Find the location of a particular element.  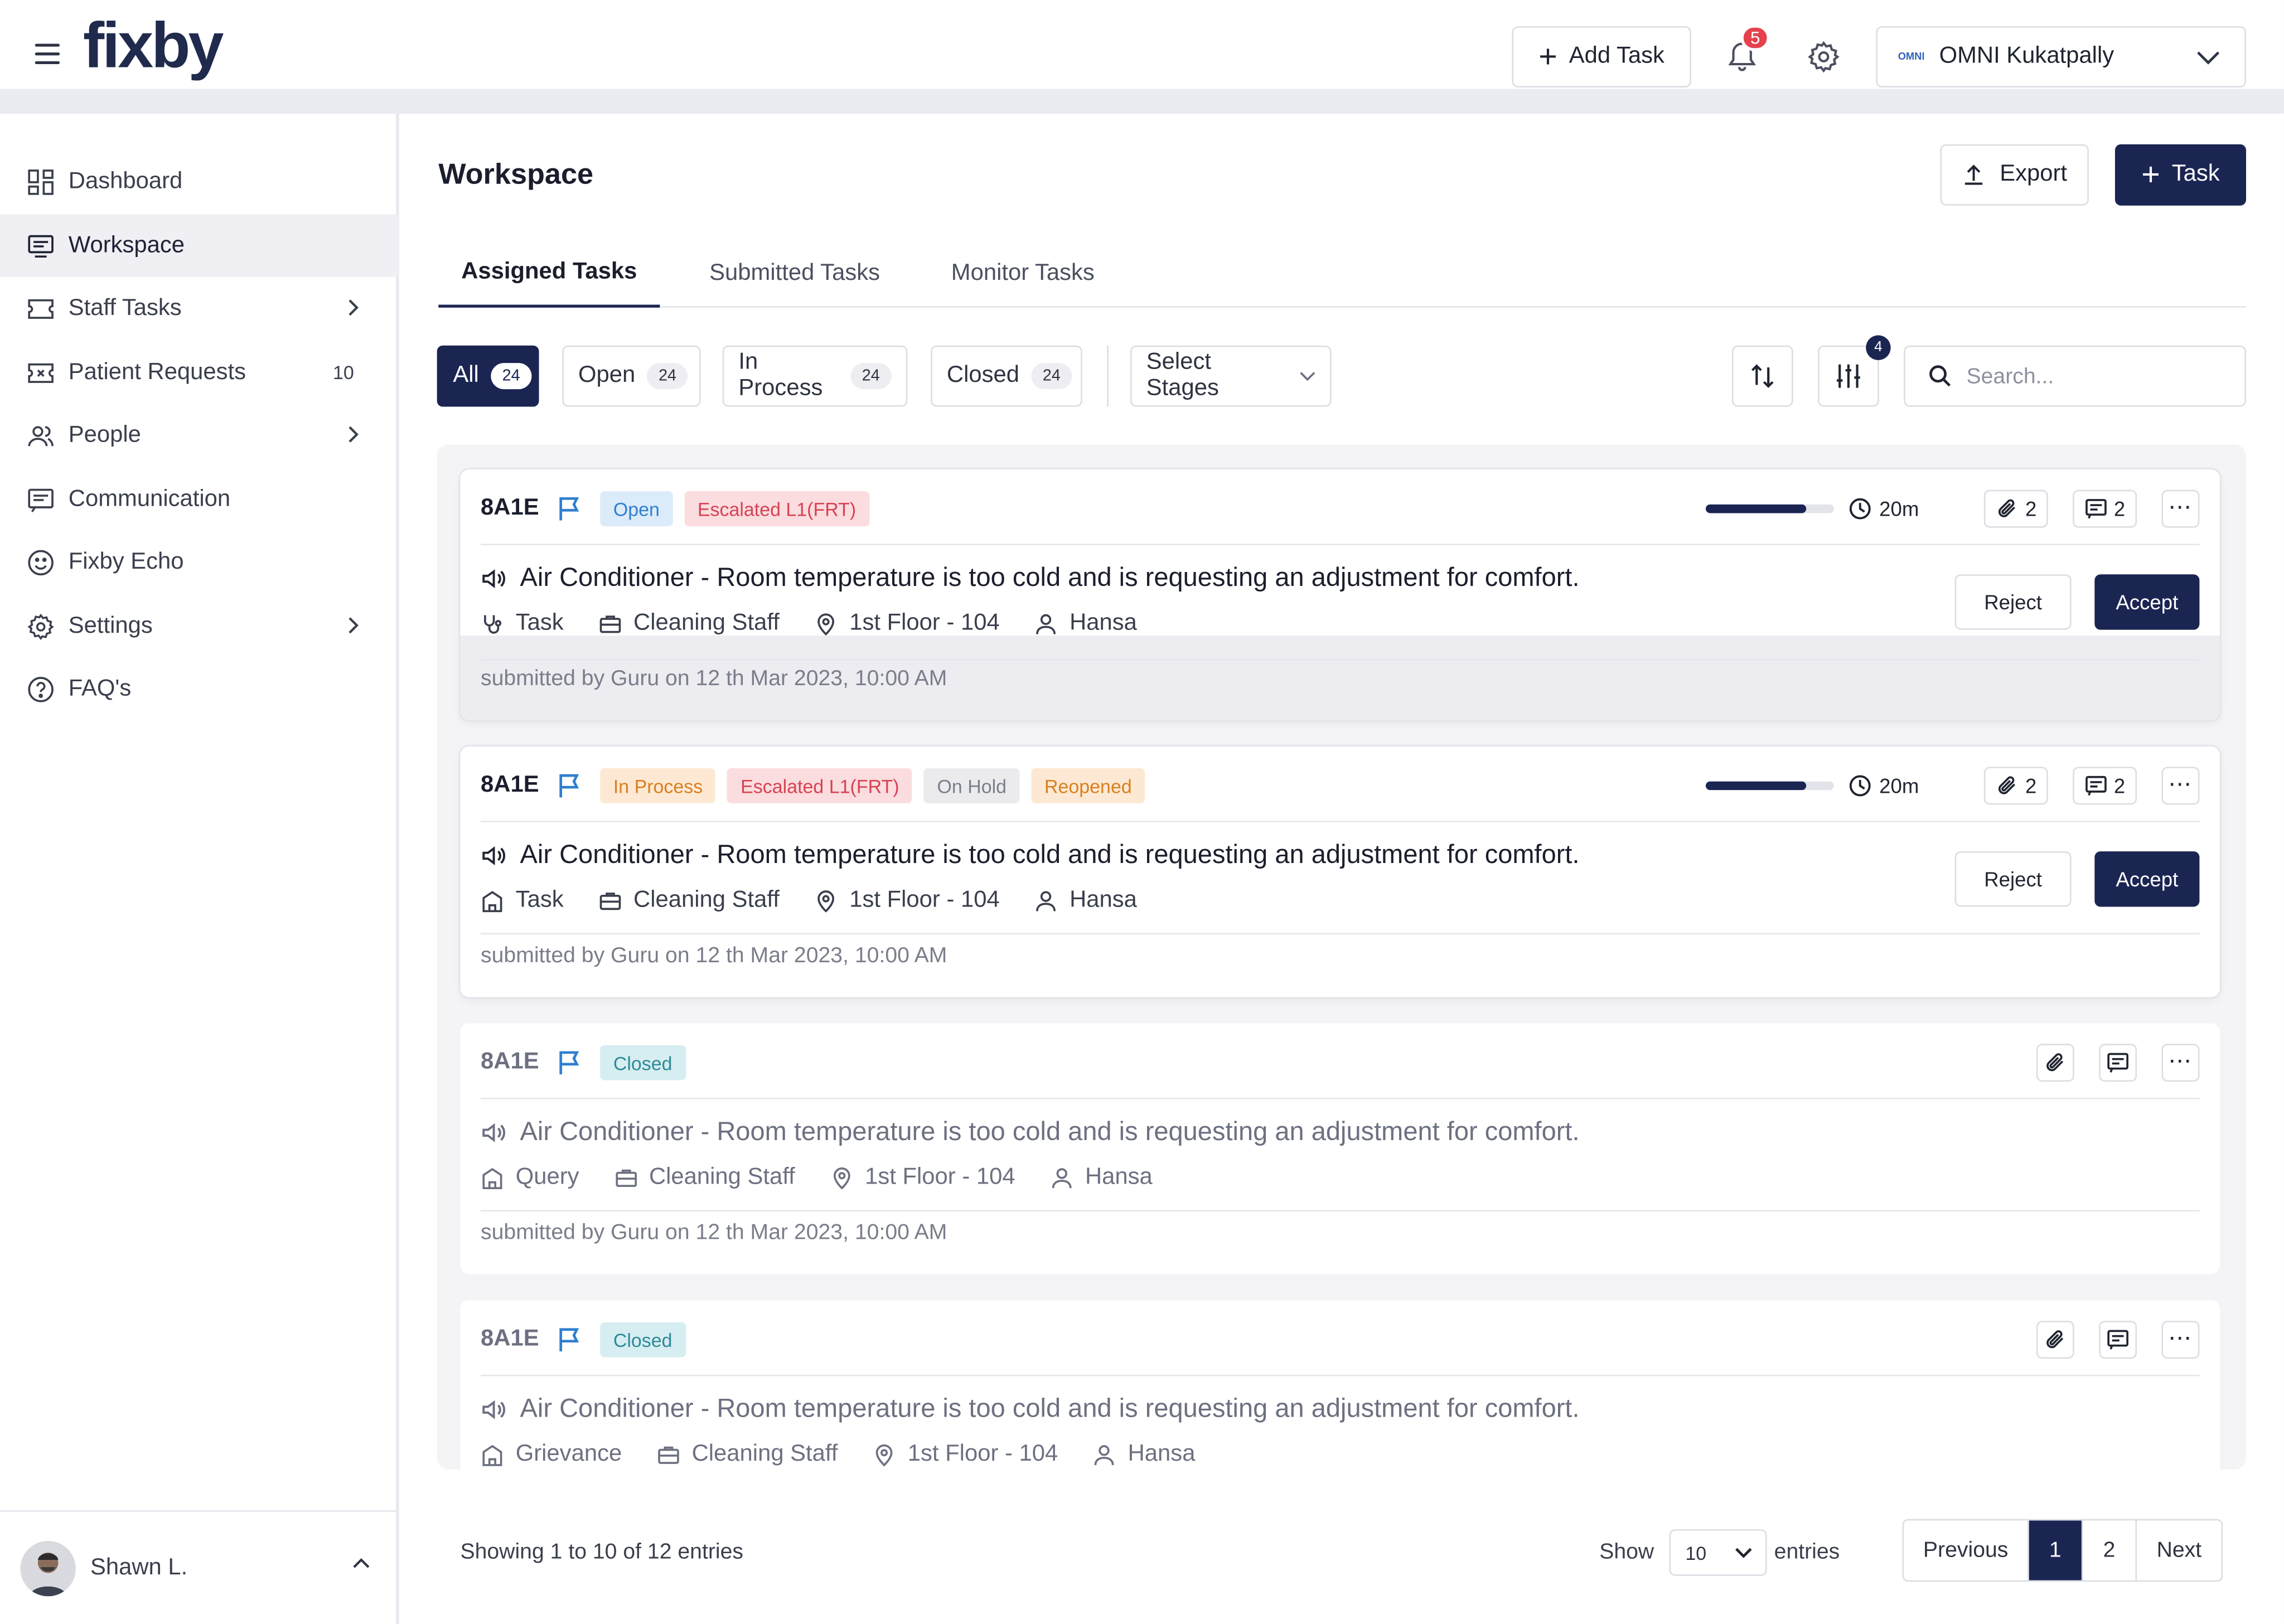

add-task-button: + Add Task is located at coordinates (1601, 57).